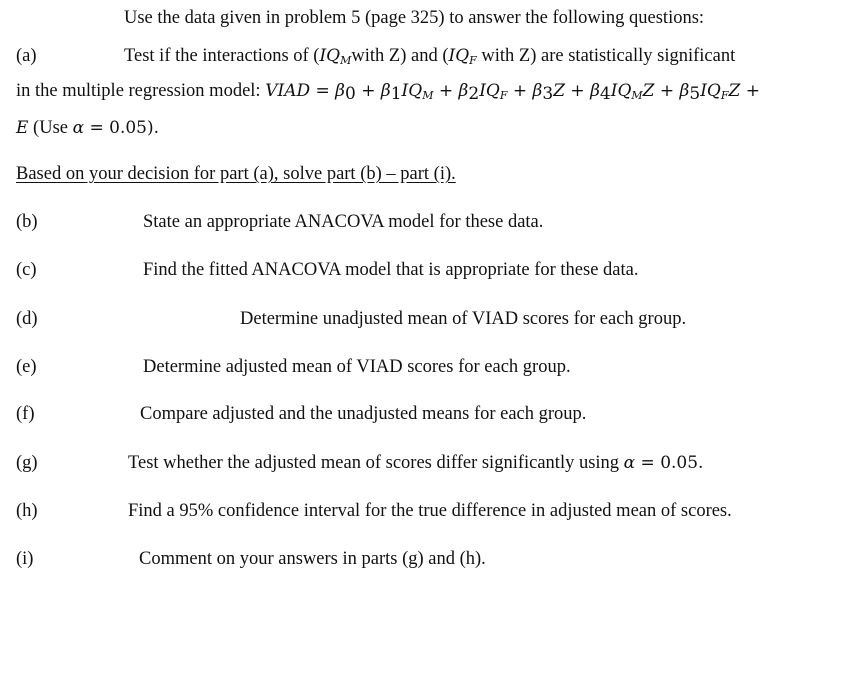 This screenshot has width=846, height=680. I want to click on part-a-text: in the multiple regression model:, so click(141, 91).